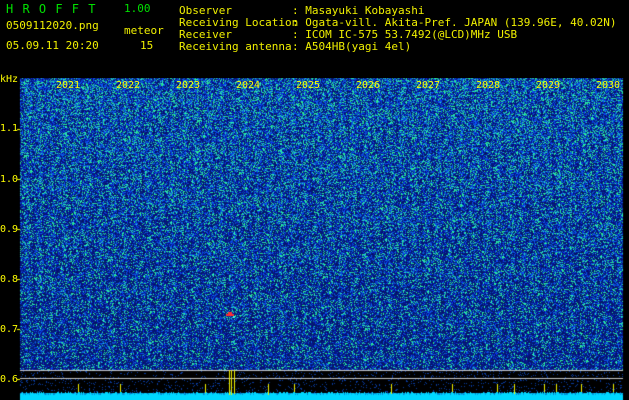 The height and width of the screenshot is (400, 629). I want to click on timestamp: 05.09.11 20:20, so click(52, 45).